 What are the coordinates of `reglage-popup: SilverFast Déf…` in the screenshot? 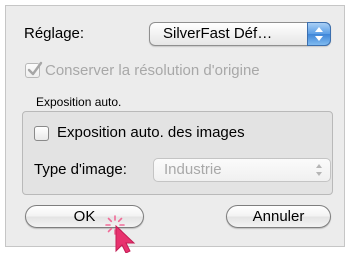 It's located at (240, 34).